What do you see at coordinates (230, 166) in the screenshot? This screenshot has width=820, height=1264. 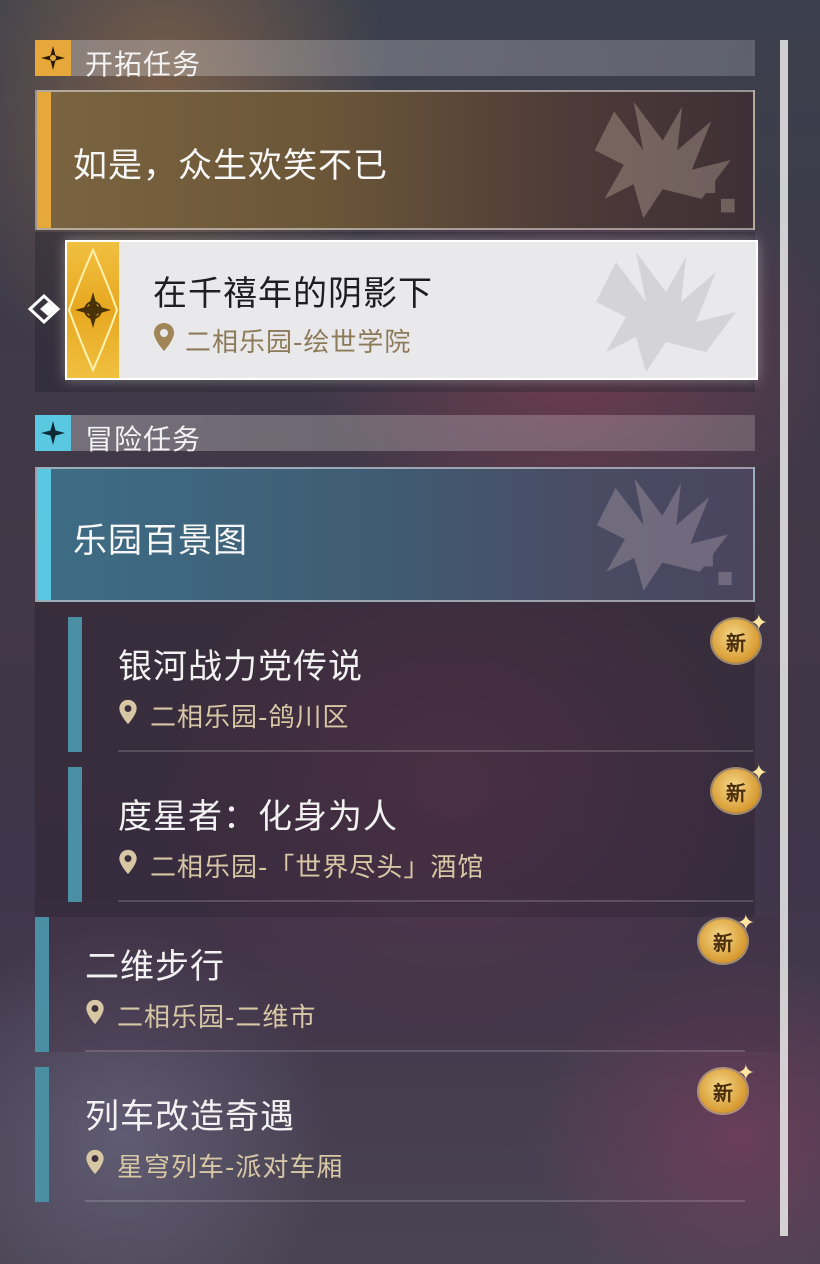 I see `chapter-title: 如是，众生欢笑不已` at bounding box center [230, 166].